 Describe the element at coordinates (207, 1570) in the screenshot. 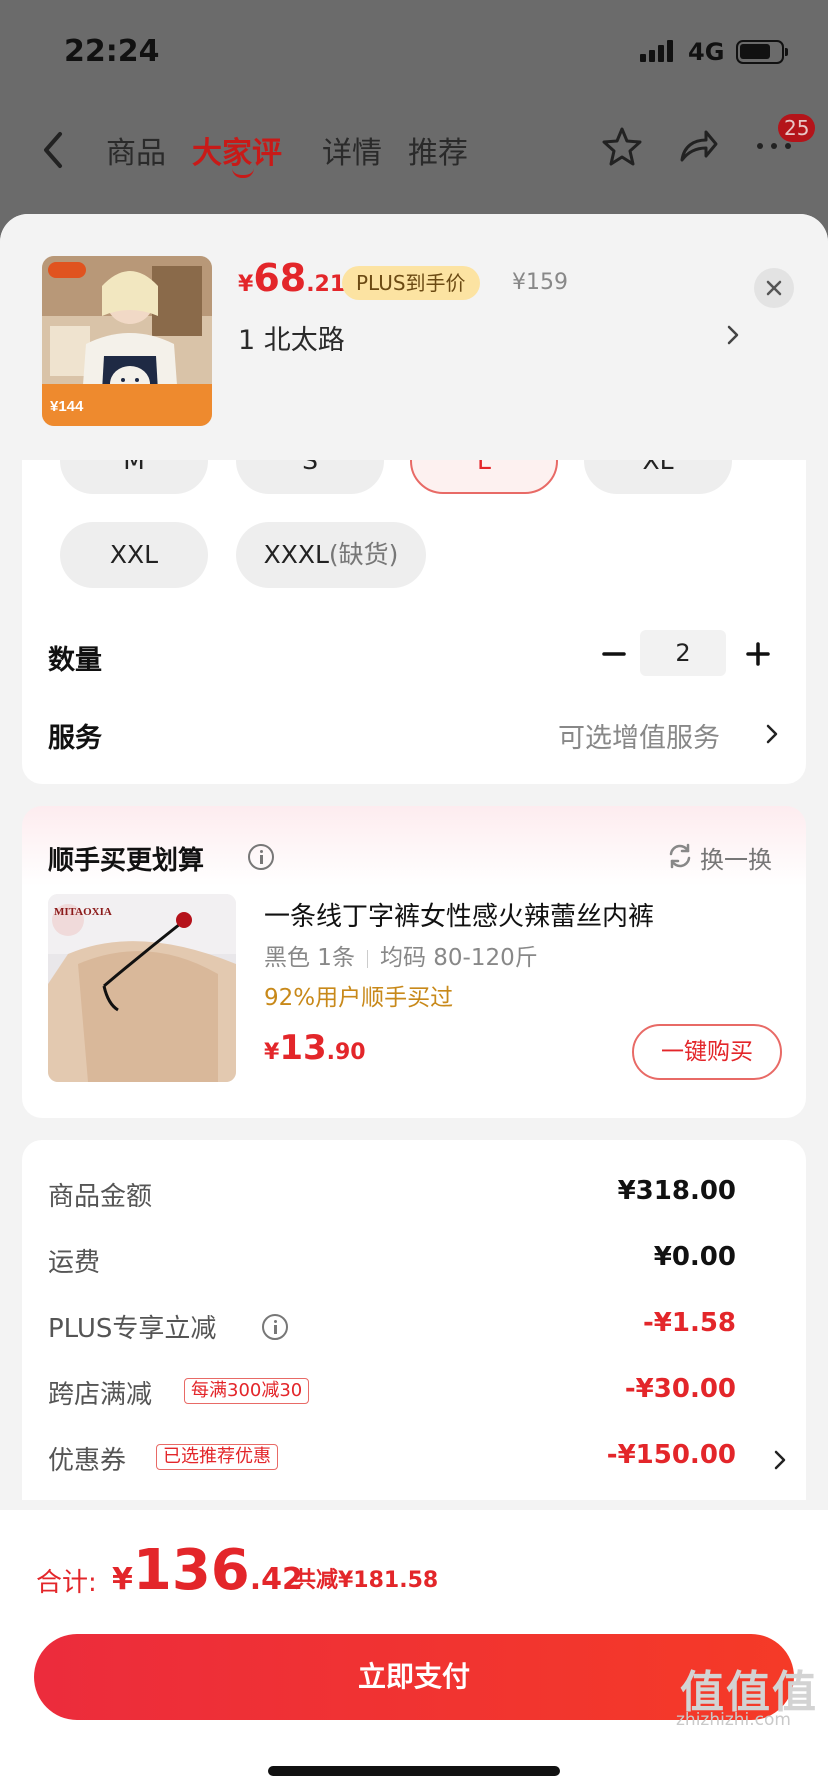

I see `total-amount: ¥136.42` at that location.